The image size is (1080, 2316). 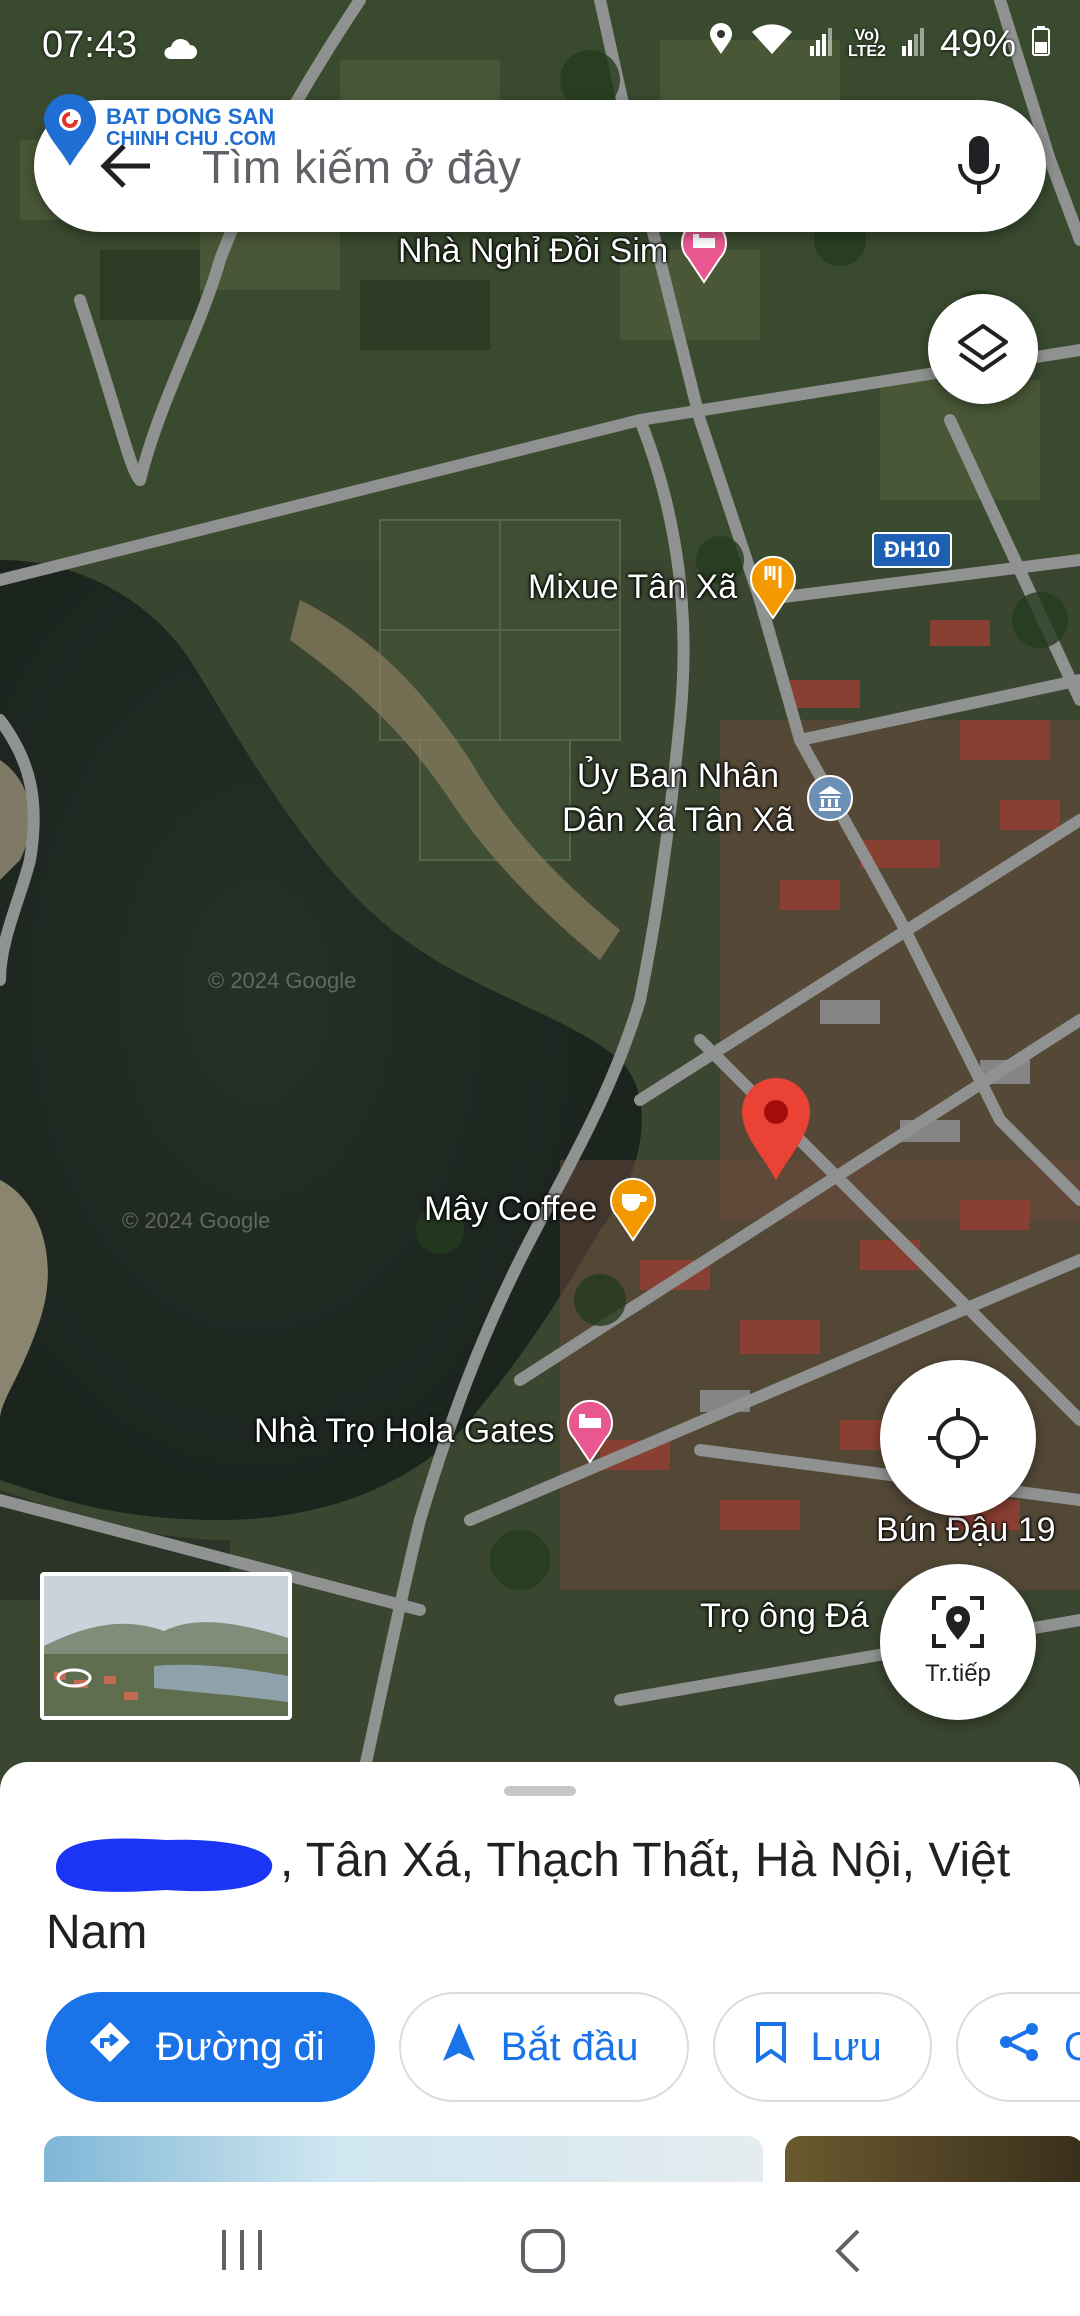 I want to click on home-icon, so click(x=543, y=2253).